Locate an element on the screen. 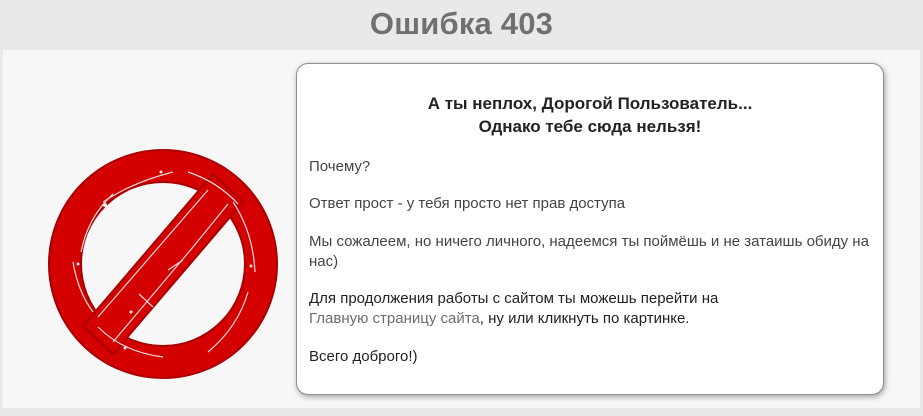 The width and height of the screenshot is (923, 416). continue-after-text: , ну или кликнуть по картинке. is located at coordinates (584, 318).